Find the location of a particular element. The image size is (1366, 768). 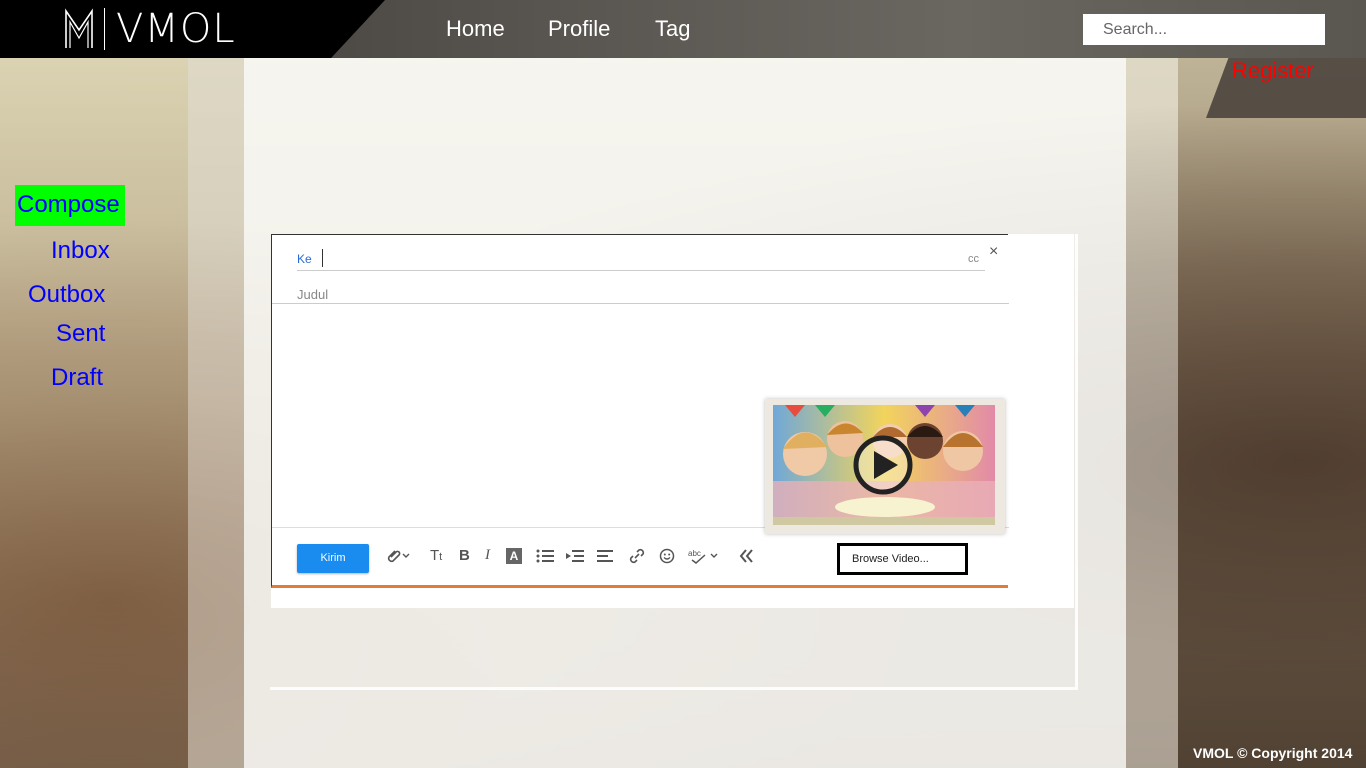

sidebar-item-sent: Sent is located at coordinates (80, 334).